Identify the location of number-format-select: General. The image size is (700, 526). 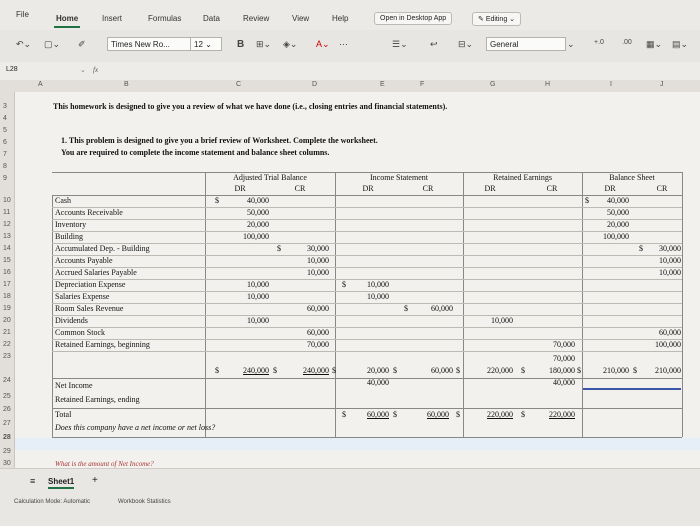
(526, 44).